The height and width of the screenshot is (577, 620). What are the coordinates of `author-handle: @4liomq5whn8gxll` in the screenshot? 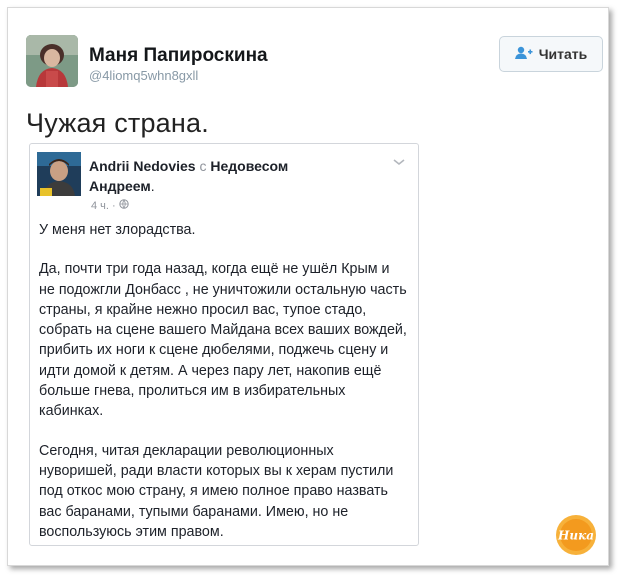 It's located at (143, 75).